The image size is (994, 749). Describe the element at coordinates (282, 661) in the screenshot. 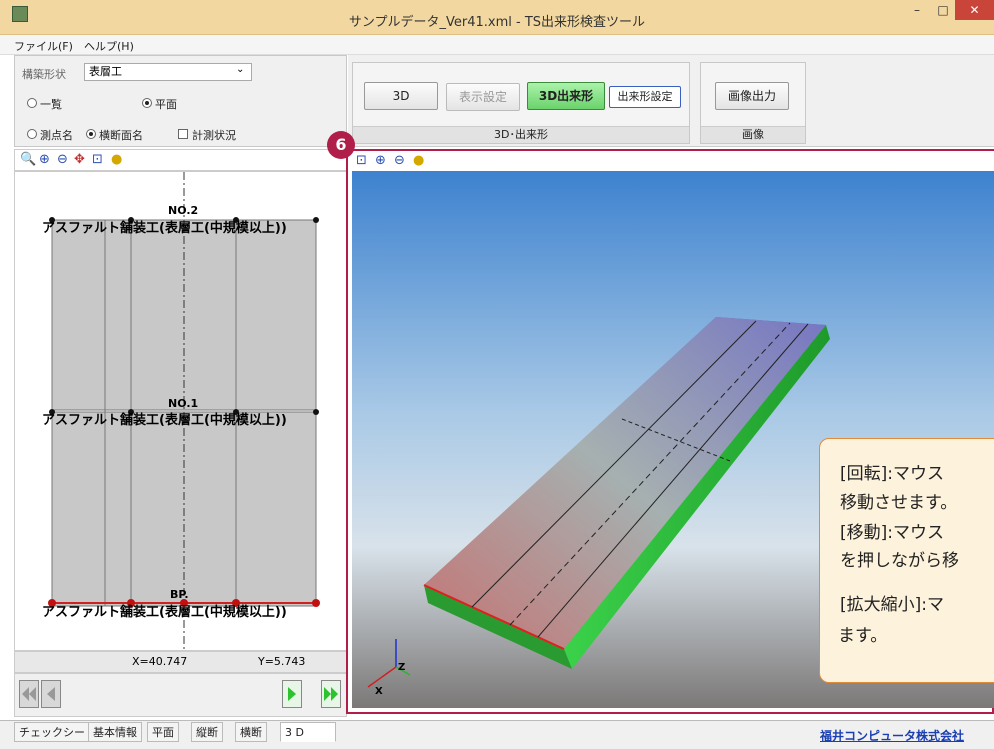

I see `coord-y: Y=5.743` at that location.